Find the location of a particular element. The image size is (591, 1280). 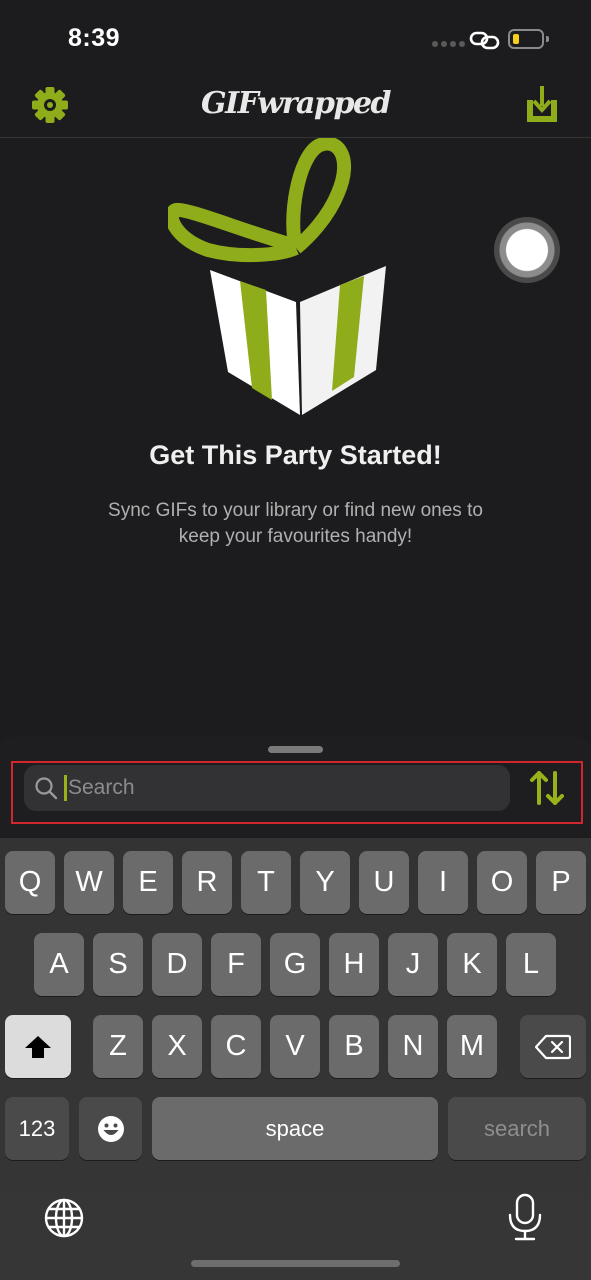

key-g: G is located at coordinates (295, 964).